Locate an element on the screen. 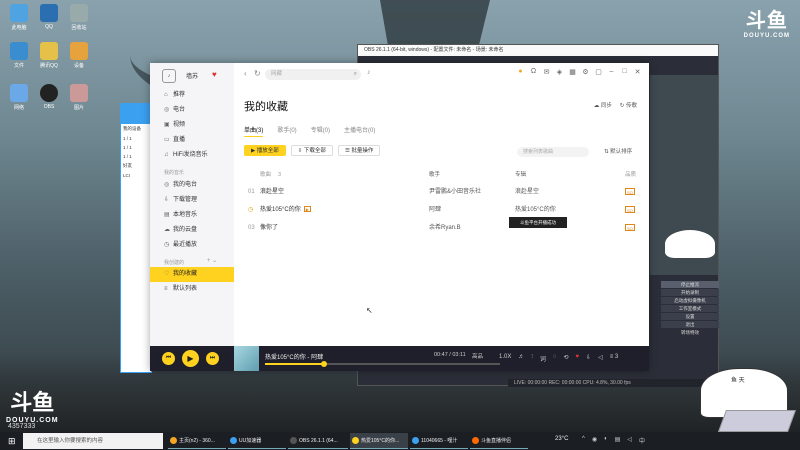  effects-icon: ♬ is located at coordinates (521, 358).